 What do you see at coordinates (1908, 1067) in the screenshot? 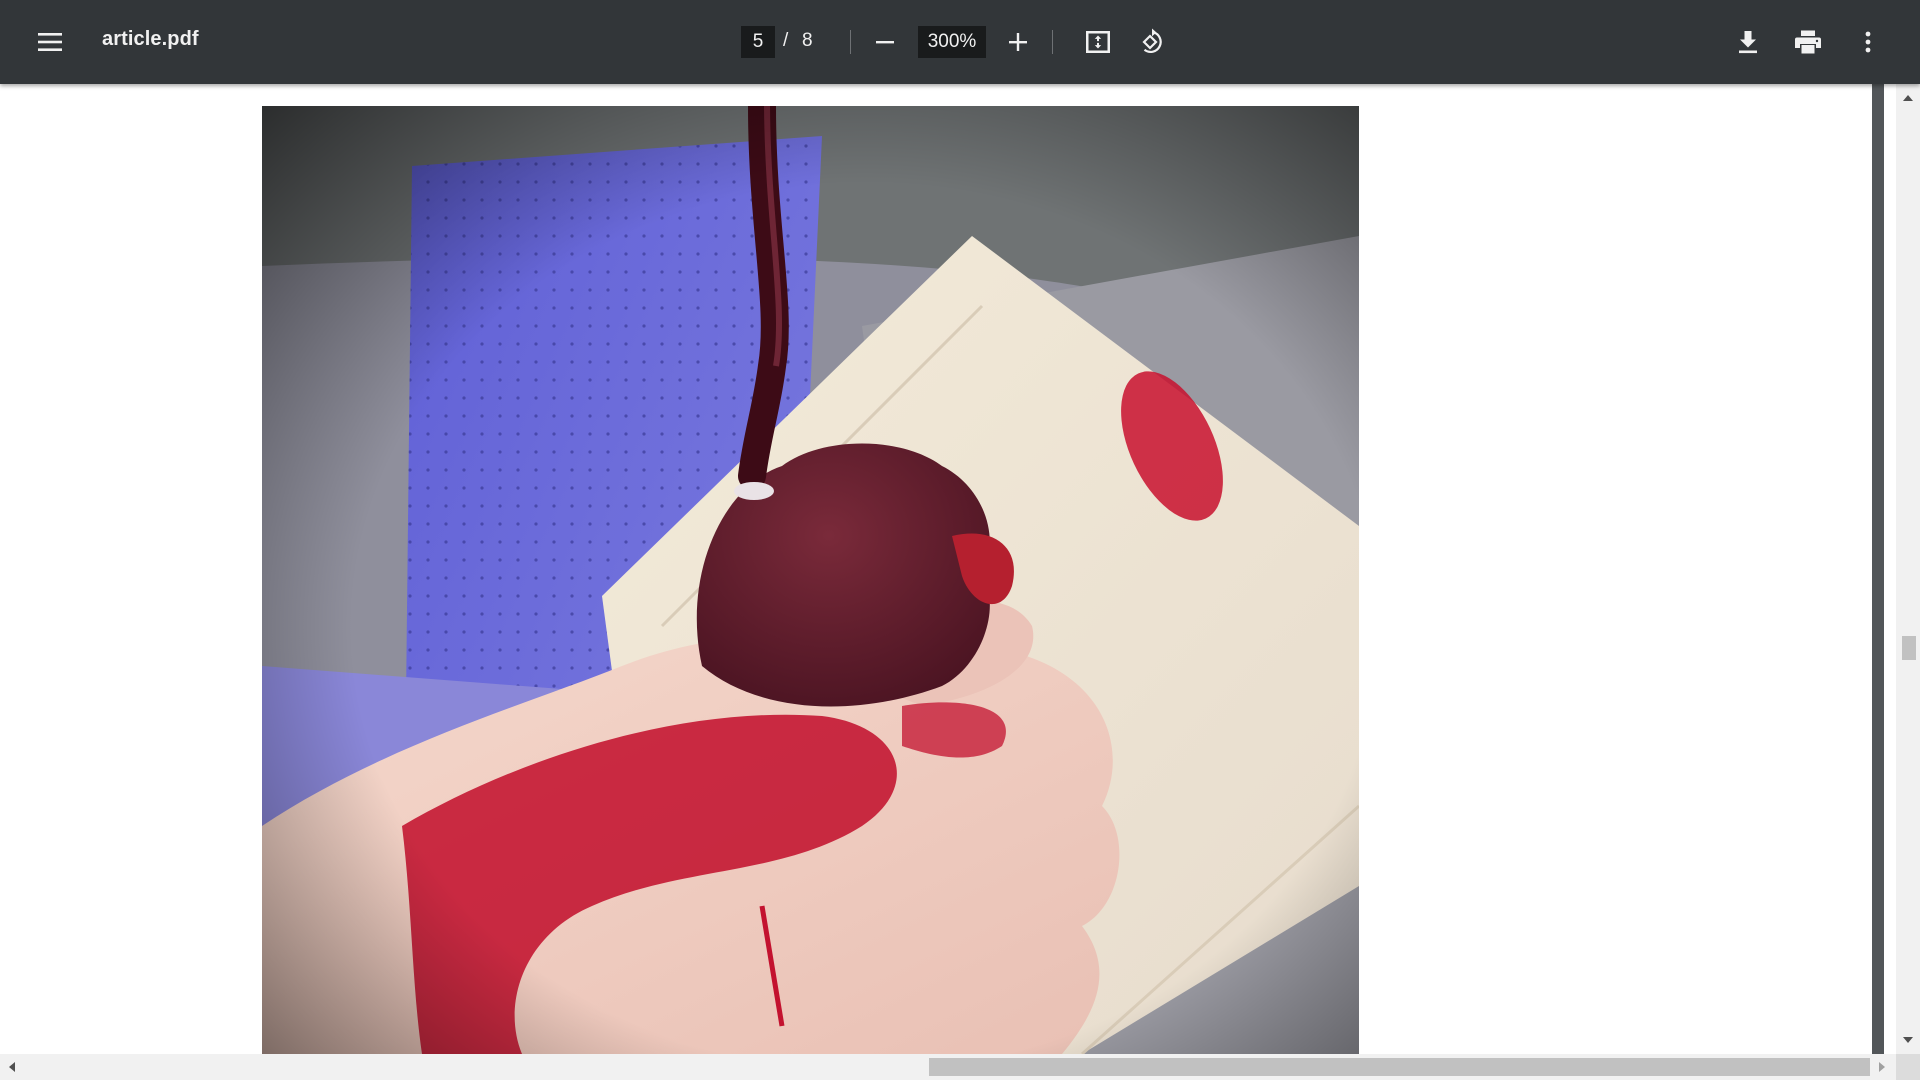
I see `scrollbar-corner` at bounding box center [1908, 1067].